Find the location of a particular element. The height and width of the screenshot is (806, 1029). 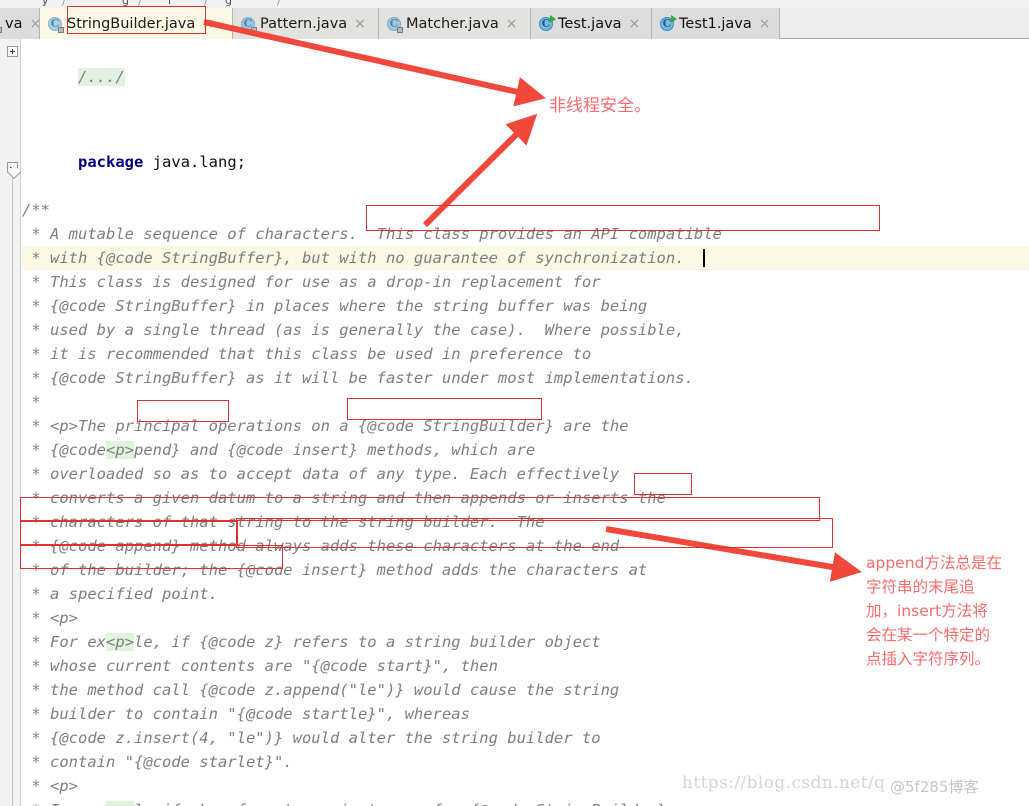

fold-collapse-icon is located at coordinates (12, 167).